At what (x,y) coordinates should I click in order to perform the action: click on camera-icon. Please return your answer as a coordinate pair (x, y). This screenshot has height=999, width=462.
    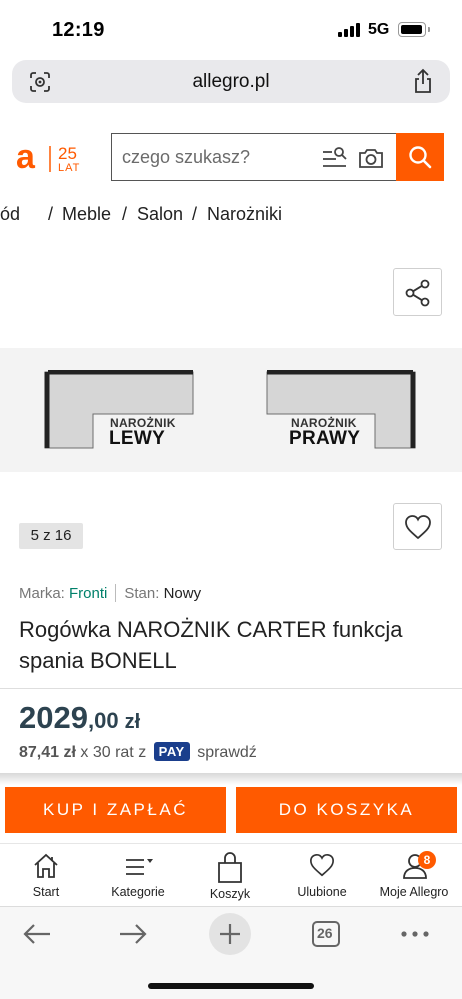
    Looking at the image, I should click on (371, 158).